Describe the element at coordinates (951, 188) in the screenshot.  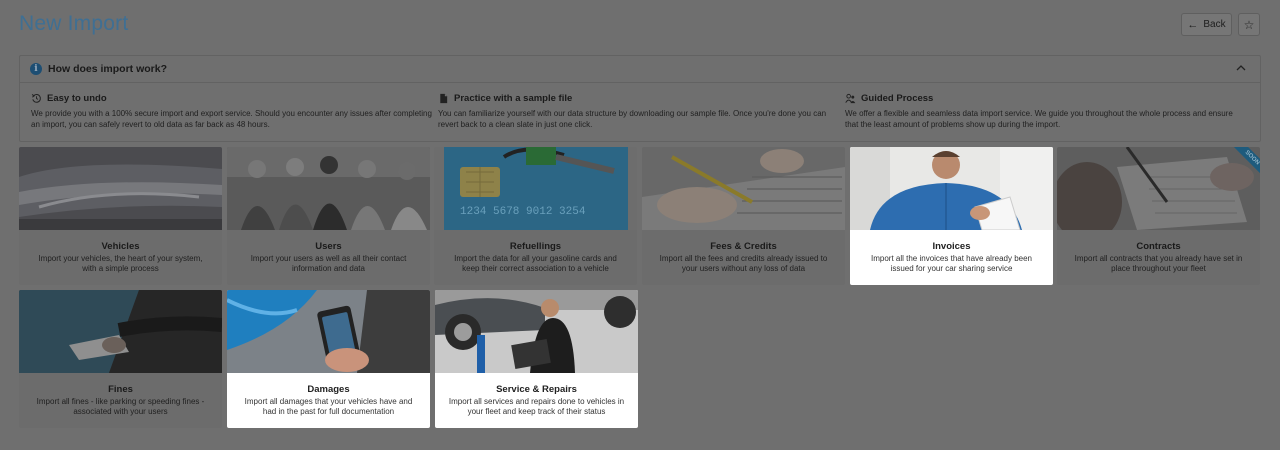
I see `invoices-image` at that location.